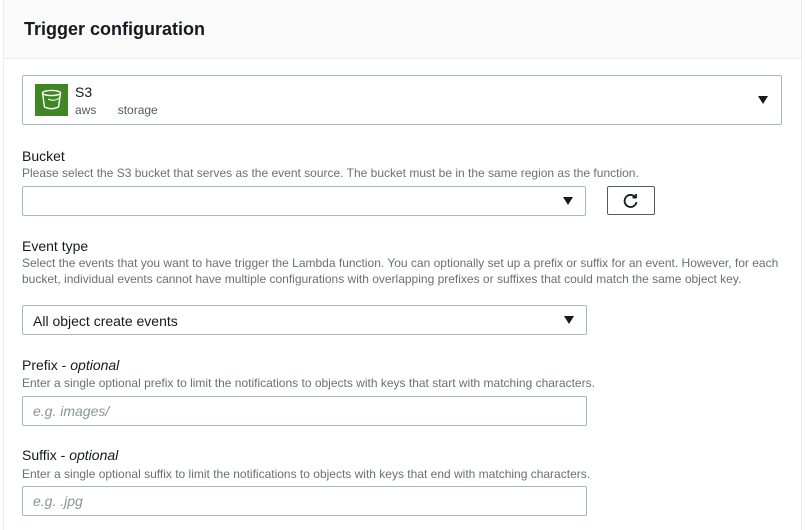 The width and height of the screenshot is (806, 530). What do you see at coordinates (84, 92) in the screenshot?
I see `trigger-source-name: S3` at bounding box center [84, 92].